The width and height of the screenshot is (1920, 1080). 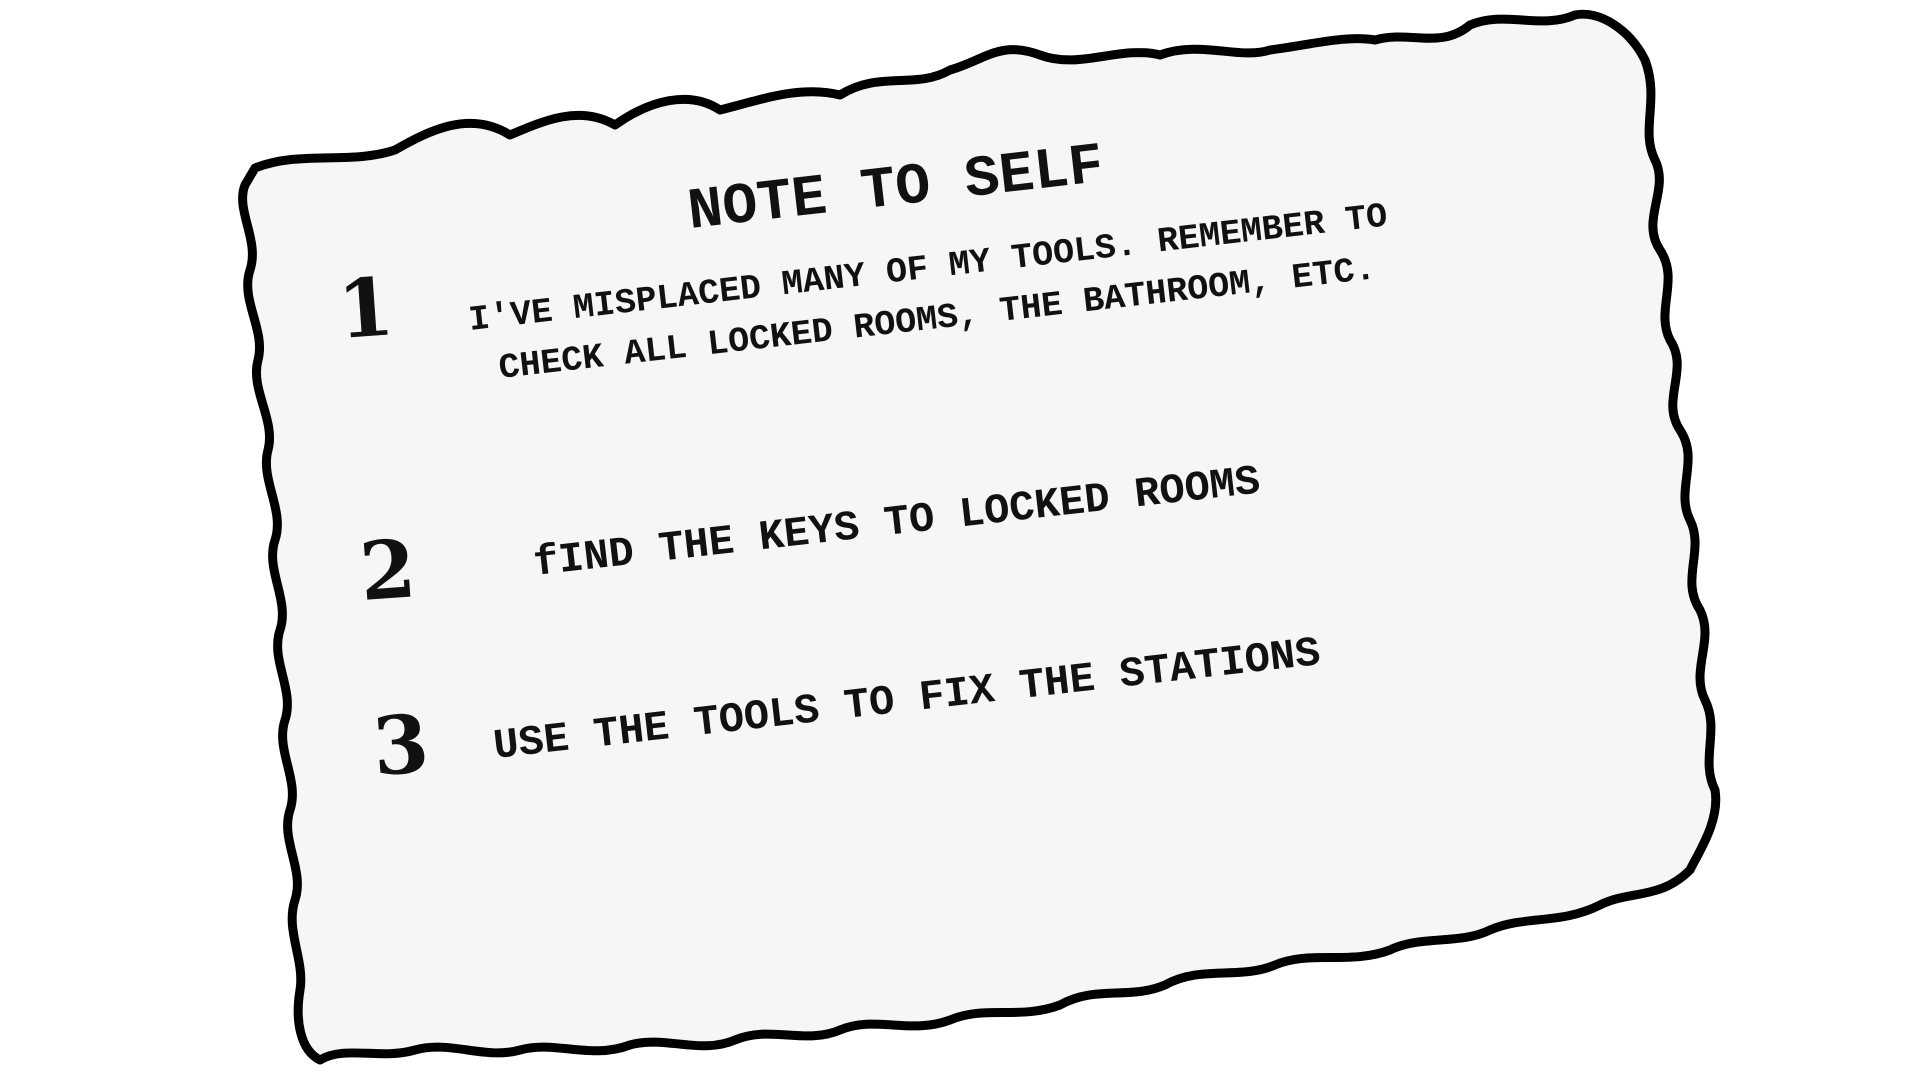 What do you see at coordinates (388, 570) in the screenshot?
I see `item-number-2: 2` at bounding box center [388, 570].